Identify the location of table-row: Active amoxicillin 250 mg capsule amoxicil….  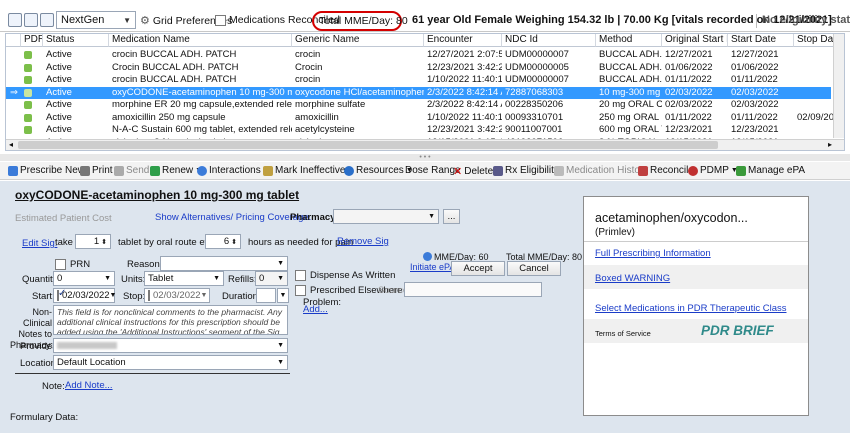
(420, 118).